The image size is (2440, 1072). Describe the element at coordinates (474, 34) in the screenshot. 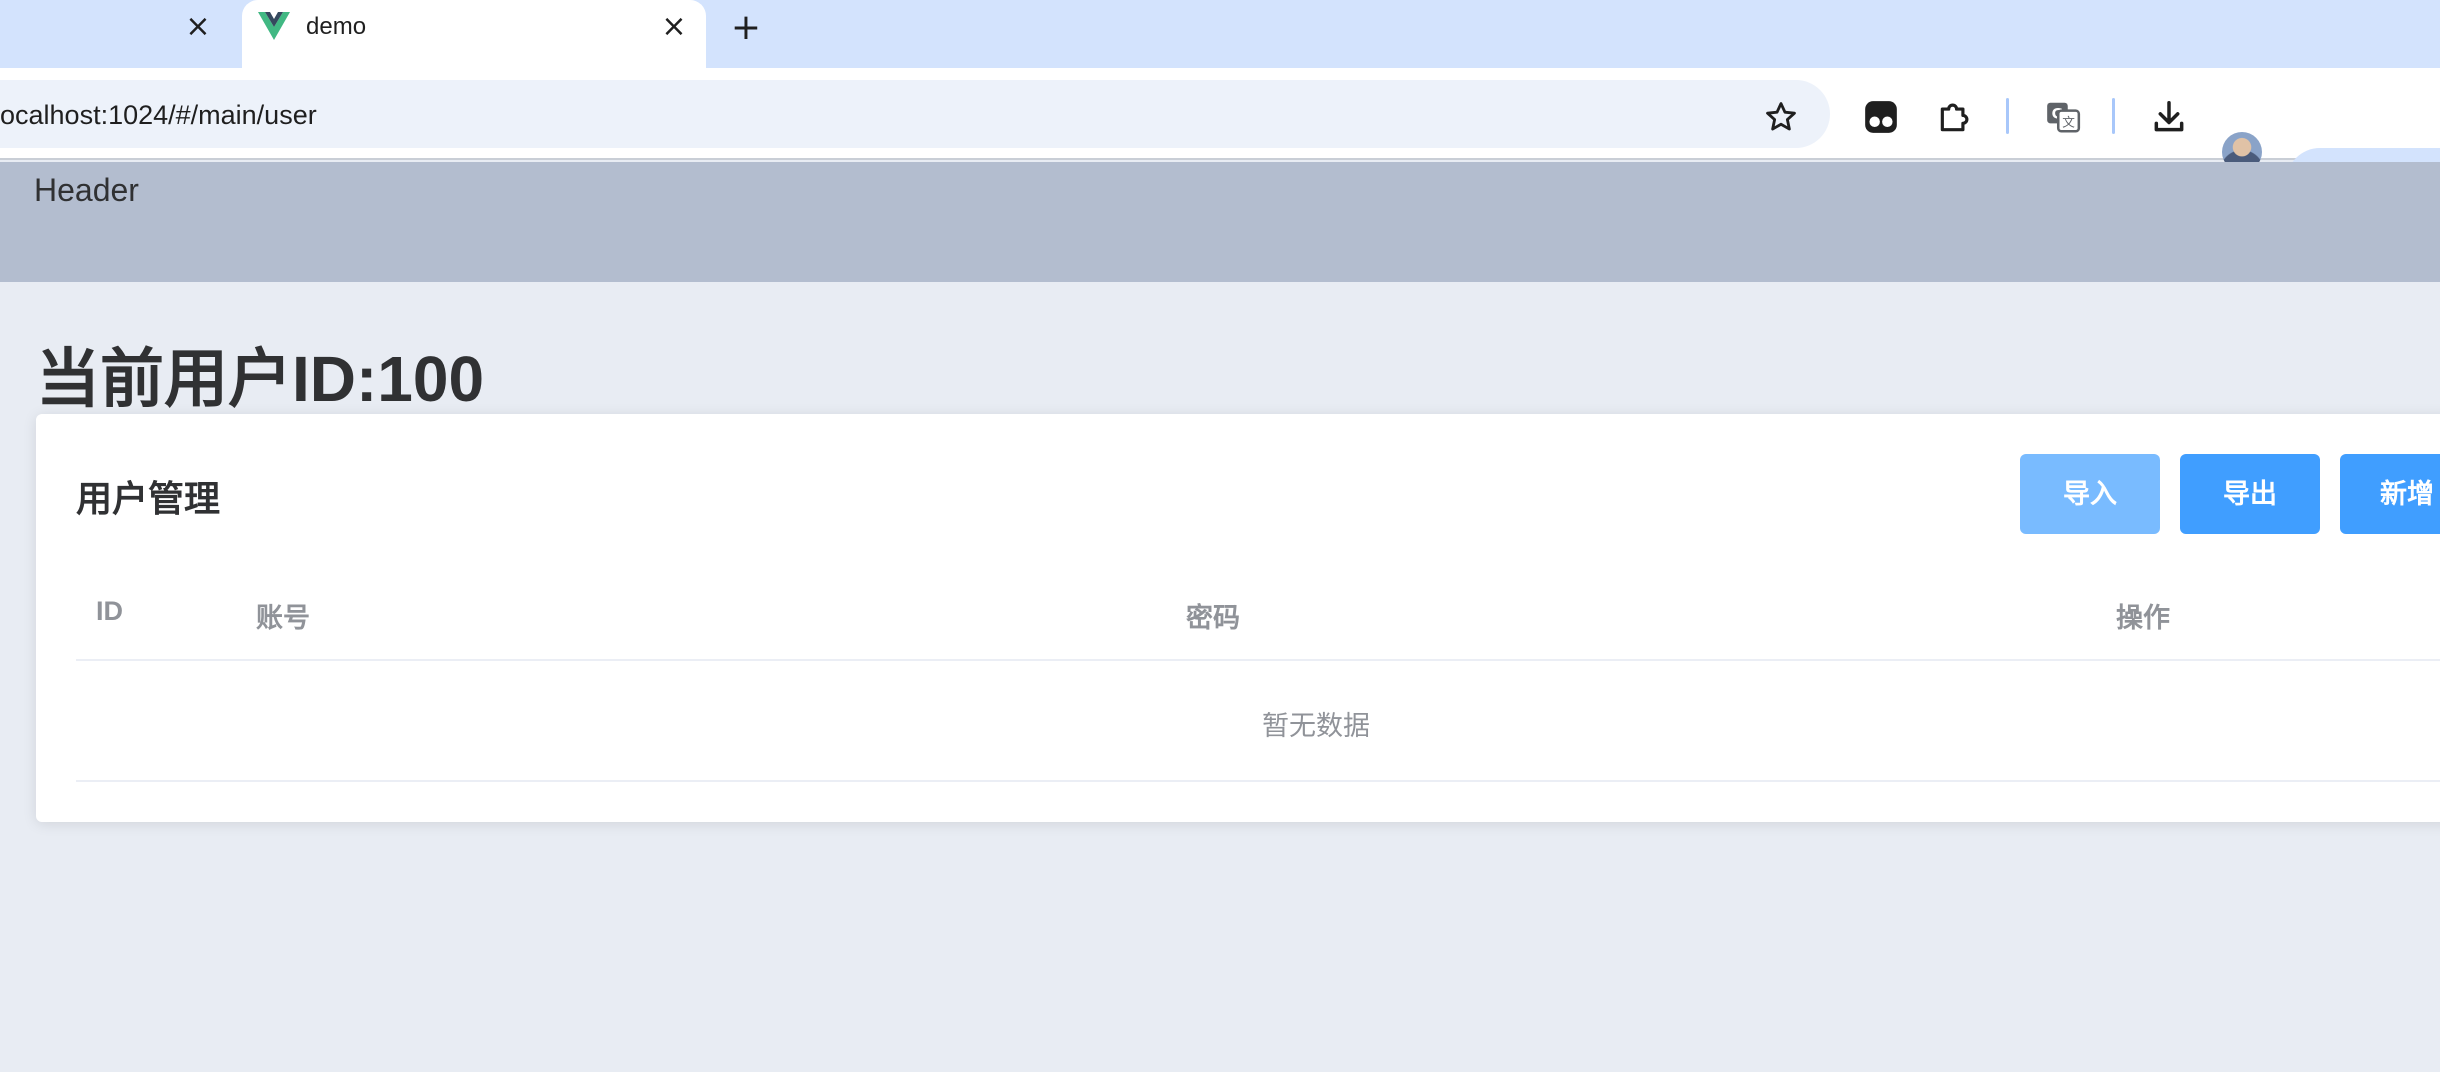

I see `tab-demo: demo ×` at that location.